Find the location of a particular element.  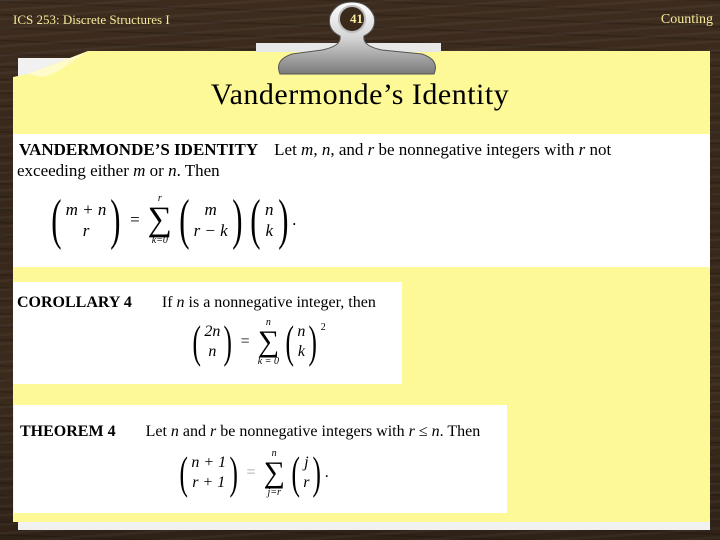

binomial-term: (j r) is located at coordinates (306, 473).